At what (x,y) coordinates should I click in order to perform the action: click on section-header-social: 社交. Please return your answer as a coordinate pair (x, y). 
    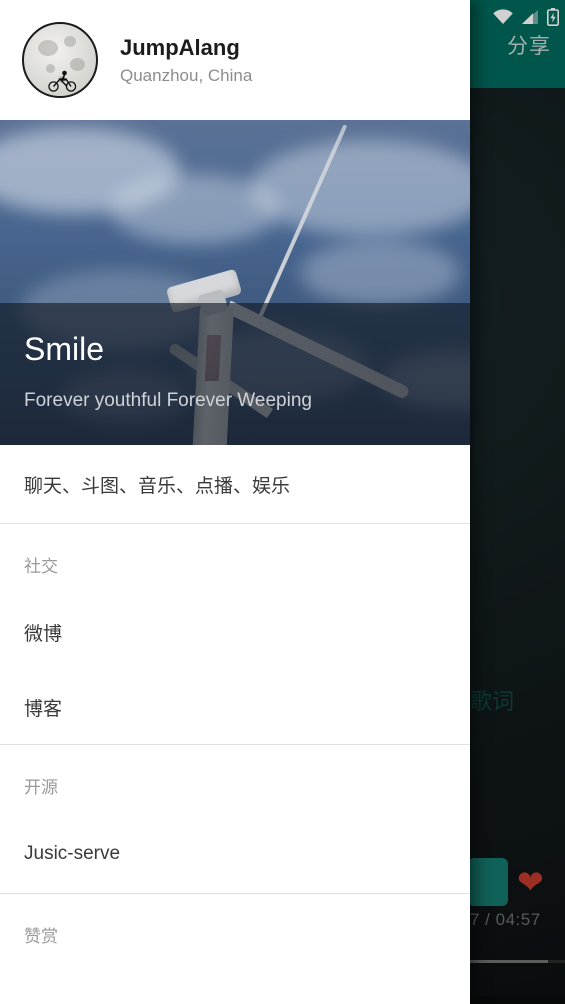
    Looking at the image, I should click on (235, 564).